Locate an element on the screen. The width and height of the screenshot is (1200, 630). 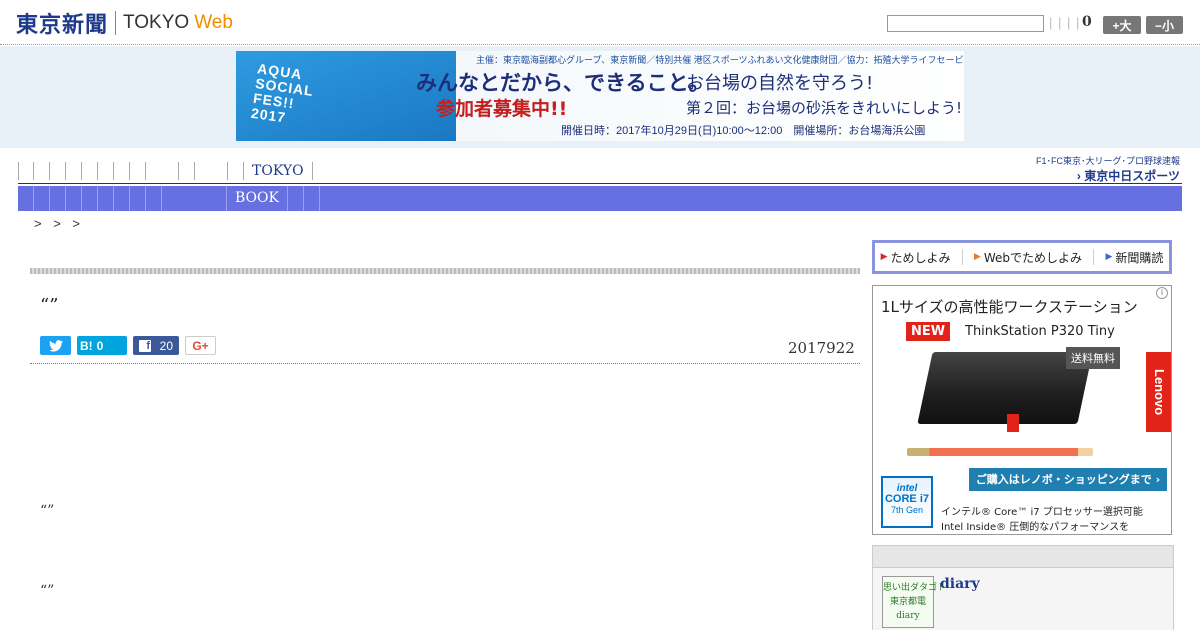
site-logo: 東京新聞 TOKYO Web is located at coordinates (124, 23).